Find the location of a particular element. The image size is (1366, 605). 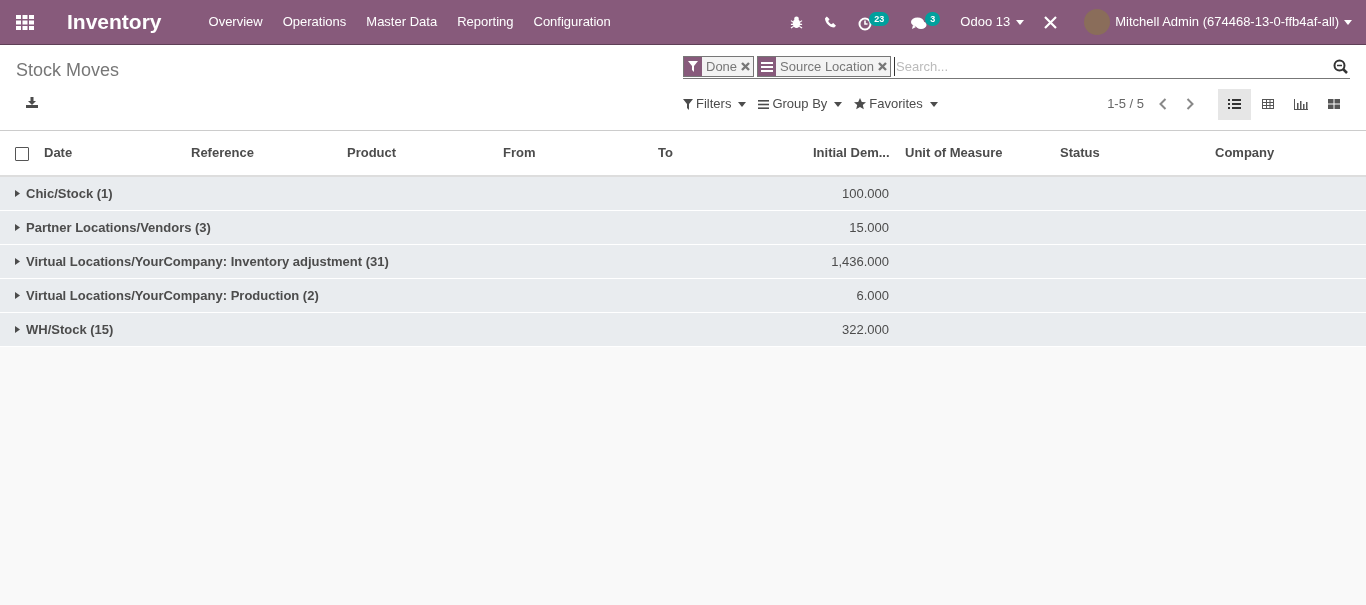

download-icon is located at coordinates (32, 102).